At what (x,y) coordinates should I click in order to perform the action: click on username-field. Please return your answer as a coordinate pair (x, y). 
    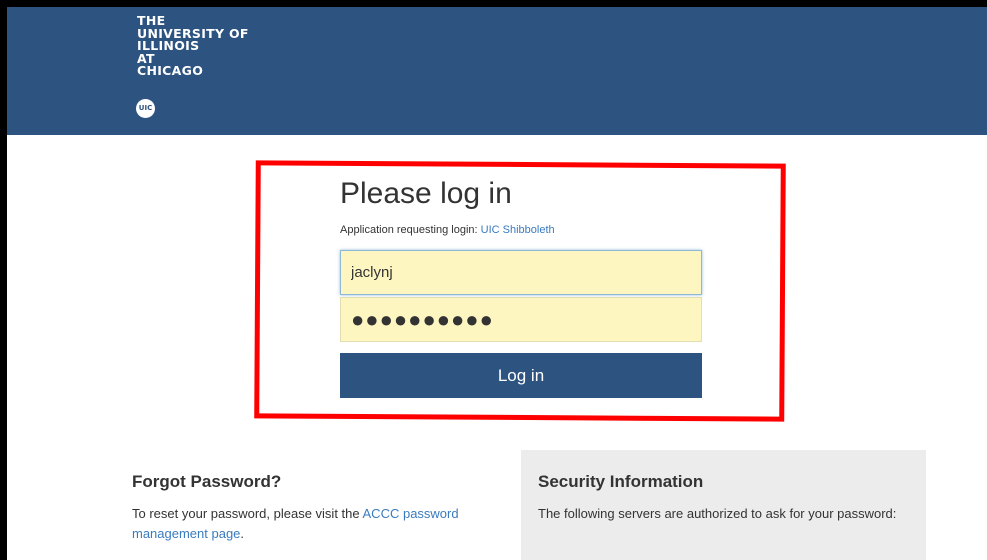
    Looking at the image, I should click on (521, 272).